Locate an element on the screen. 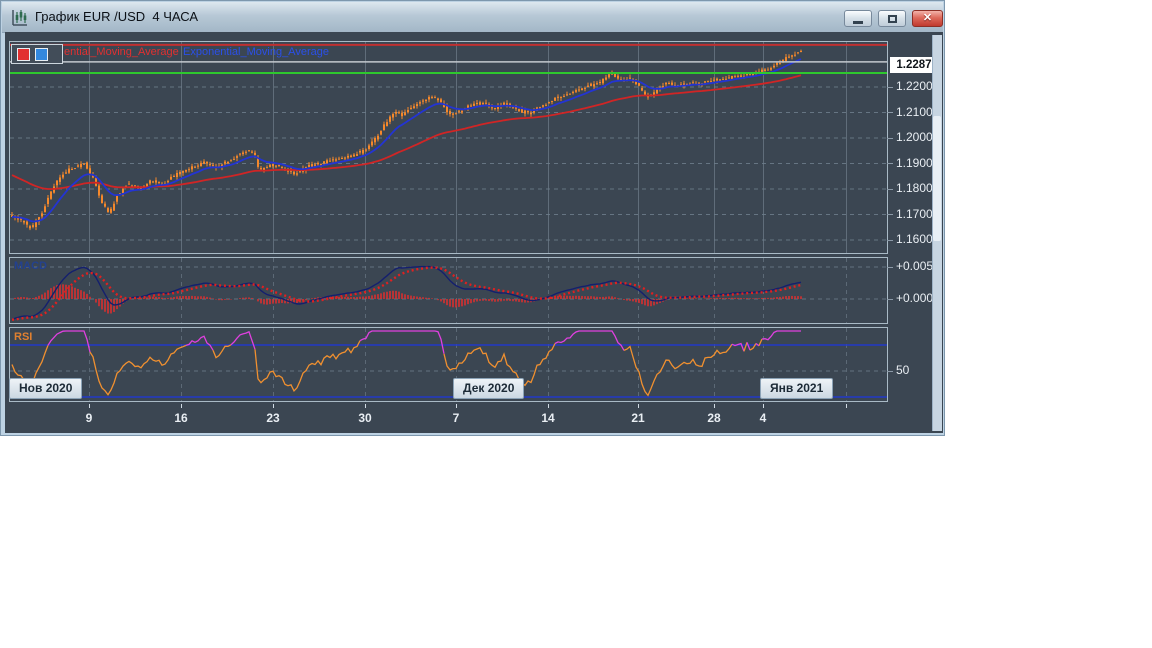  minimize-icon is located at coordinates (858, 22).